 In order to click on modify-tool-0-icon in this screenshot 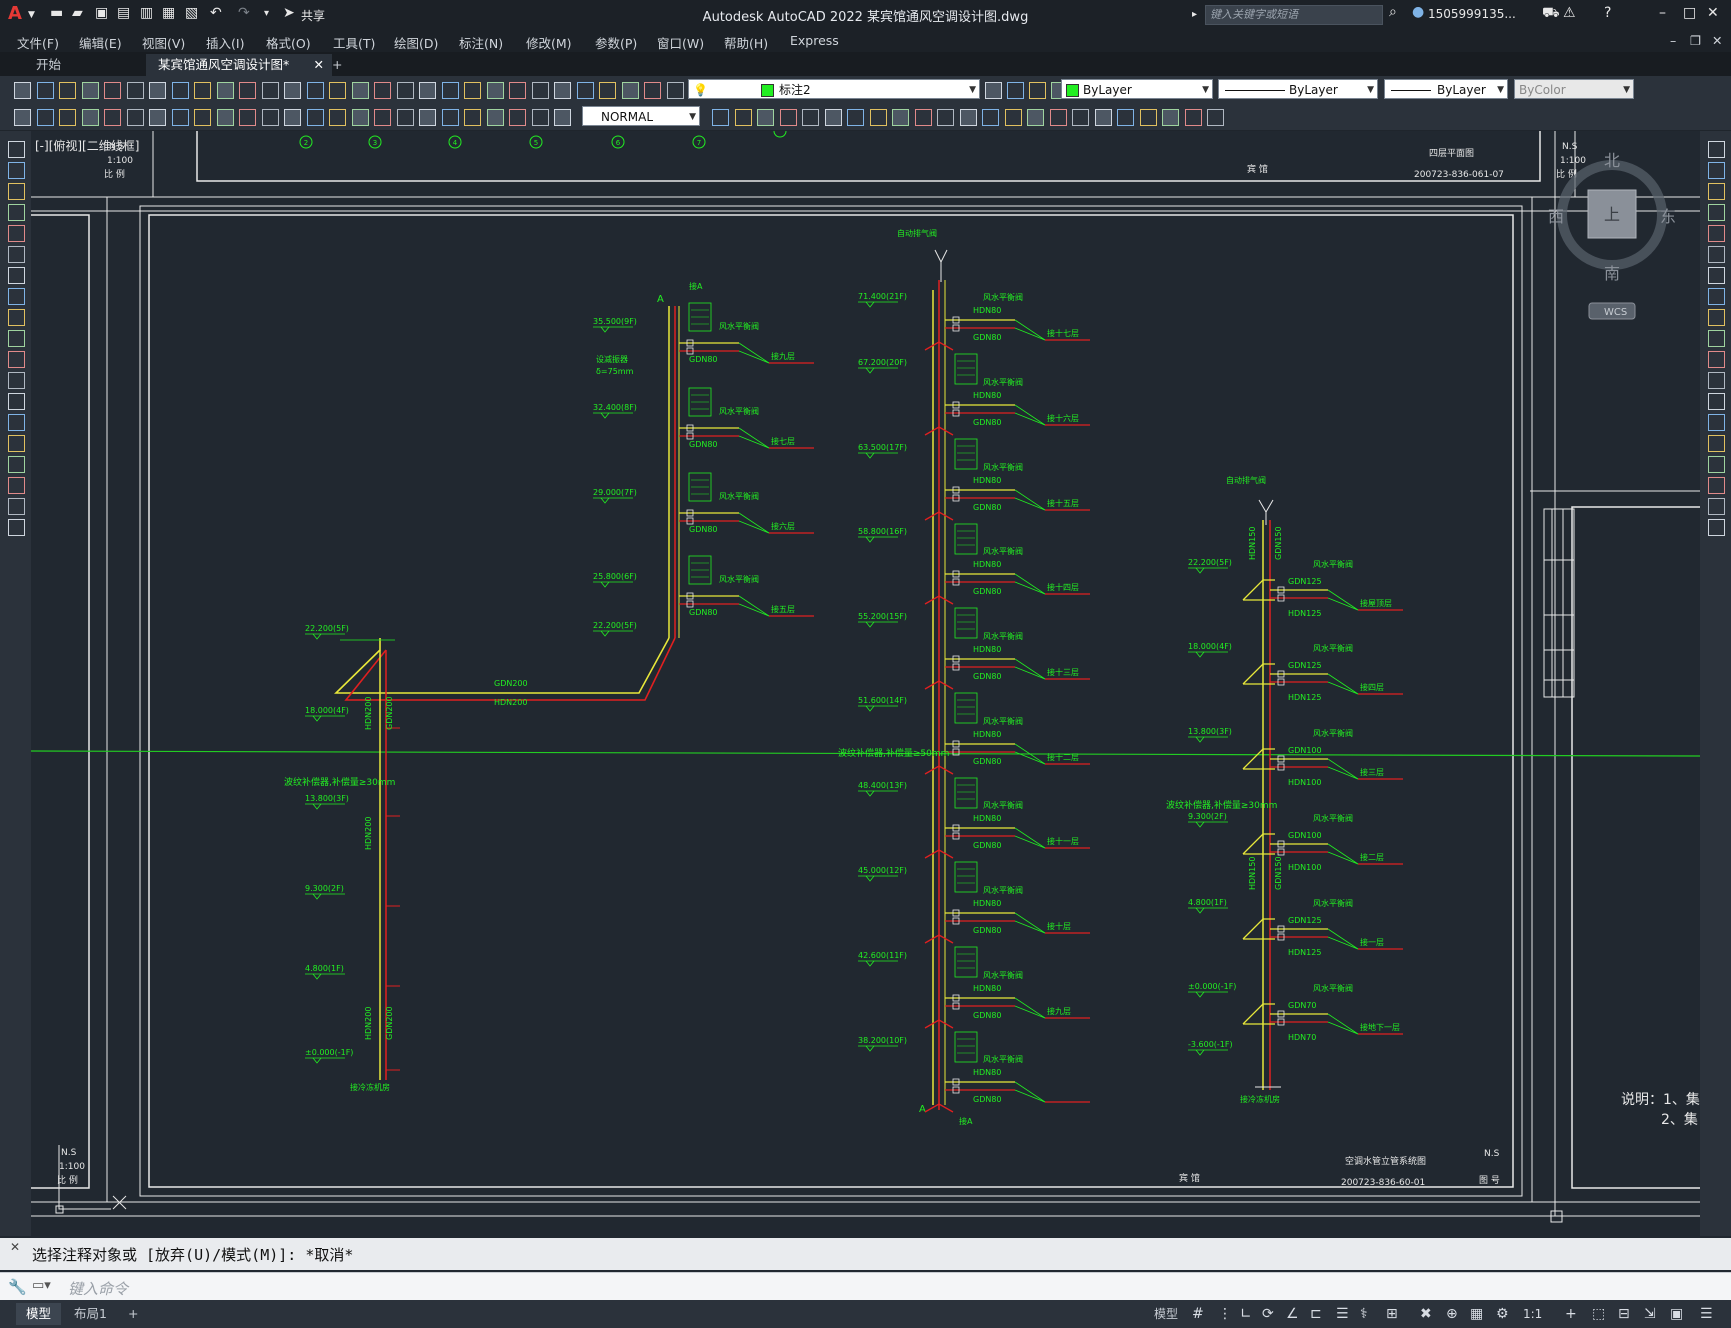, I will do `click(1716, 149)`.